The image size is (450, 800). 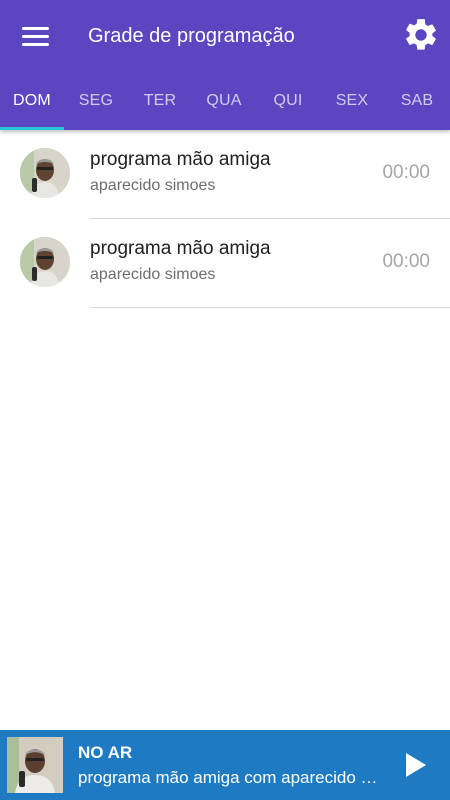 What do you see at coordinates (288, 101) in the screenshot?
I see `tab-qui: QUI` at bounding box center [288, 101].